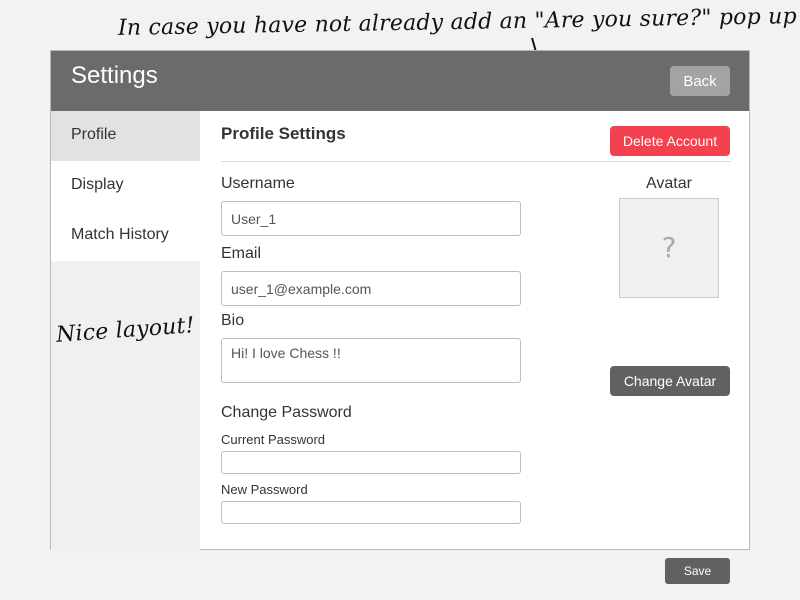 This screenshot has width=800, height=600. What do you see at coordinates (114, 75) in the screenshot?
I see `window-title: Settings` at bounding box center [114, 75].